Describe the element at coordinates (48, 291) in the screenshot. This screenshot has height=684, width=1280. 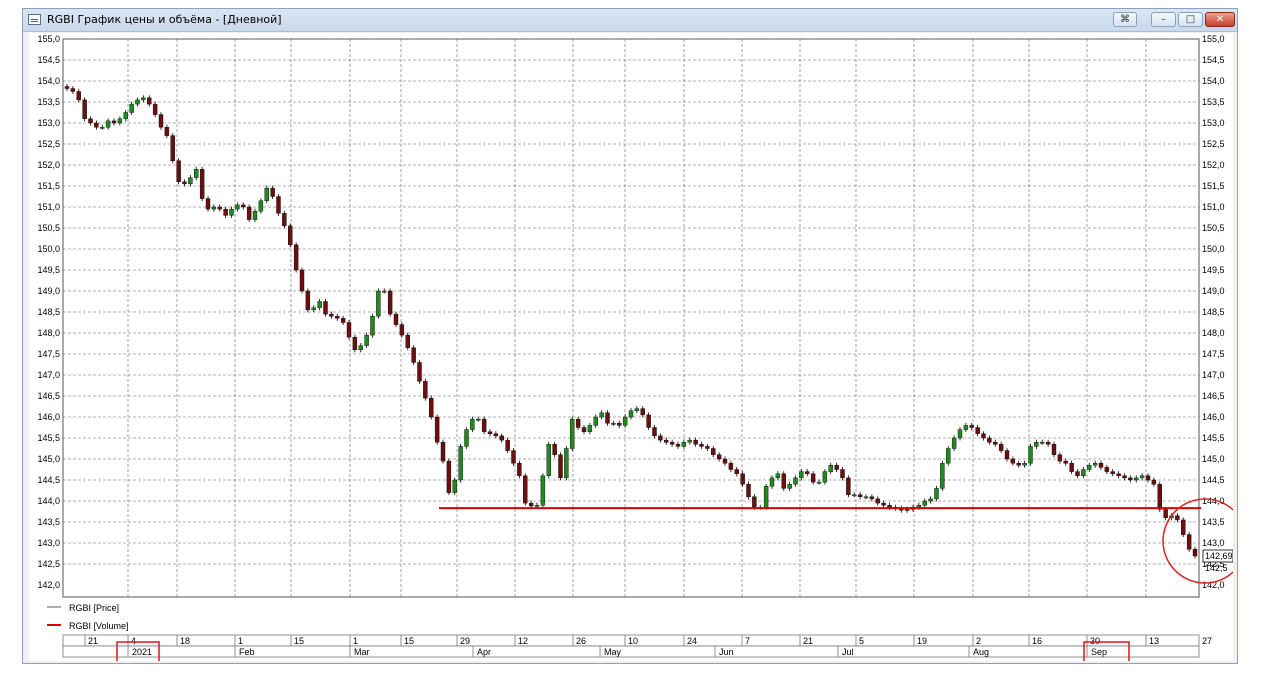
I see `y-tick-label-left: 149,0` at that location.